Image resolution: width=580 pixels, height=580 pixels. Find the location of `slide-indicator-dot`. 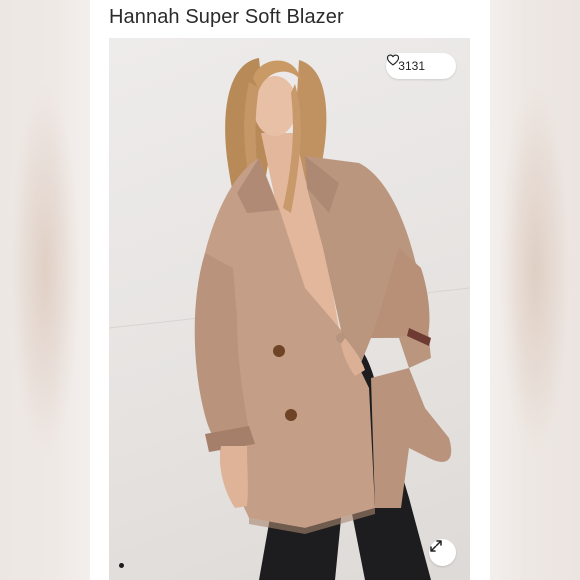

slide-indicator-dot is located at coordinates (121, 565).